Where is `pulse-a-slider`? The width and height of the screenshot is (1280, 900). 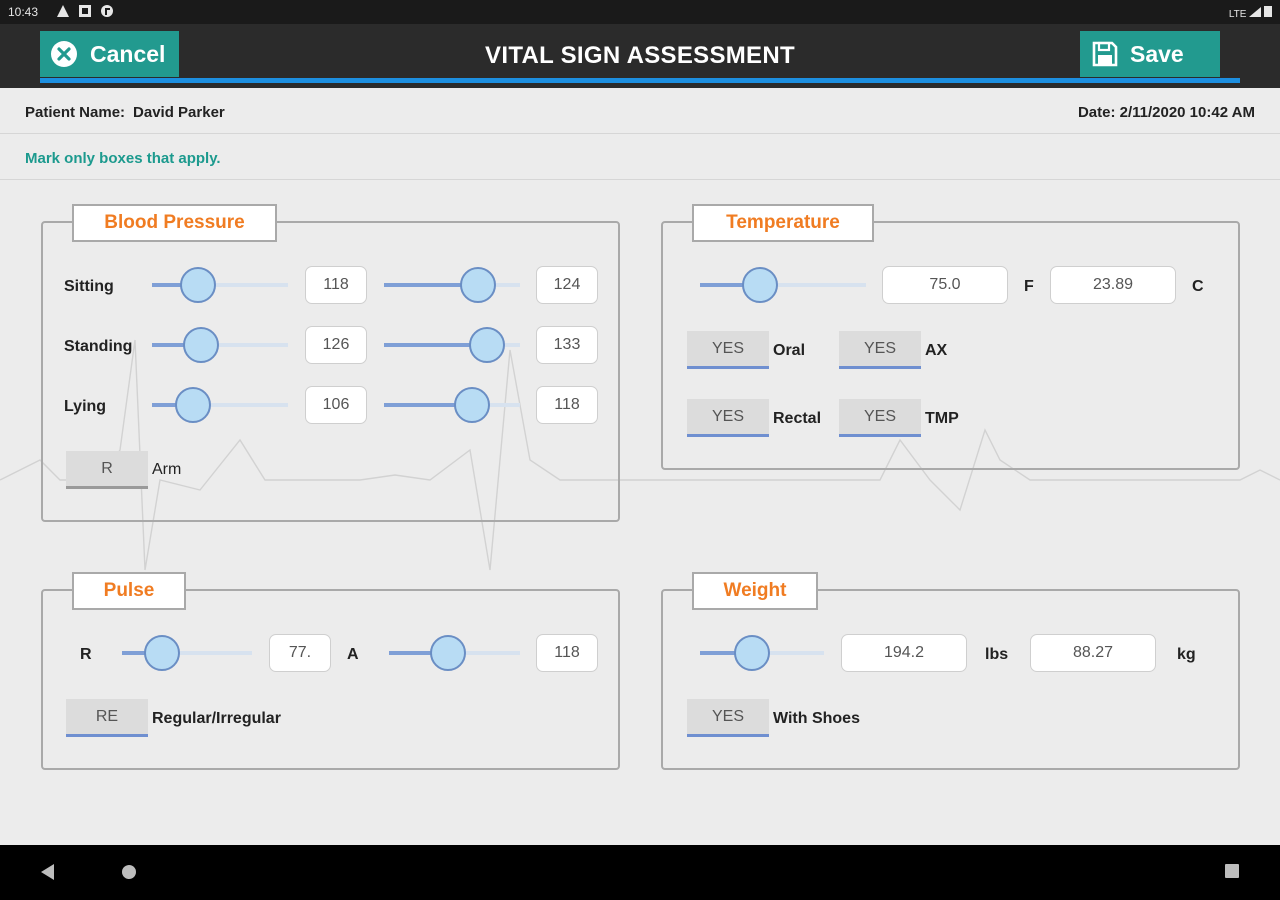 pulse-a-slider is located at coordinates (454, 653).